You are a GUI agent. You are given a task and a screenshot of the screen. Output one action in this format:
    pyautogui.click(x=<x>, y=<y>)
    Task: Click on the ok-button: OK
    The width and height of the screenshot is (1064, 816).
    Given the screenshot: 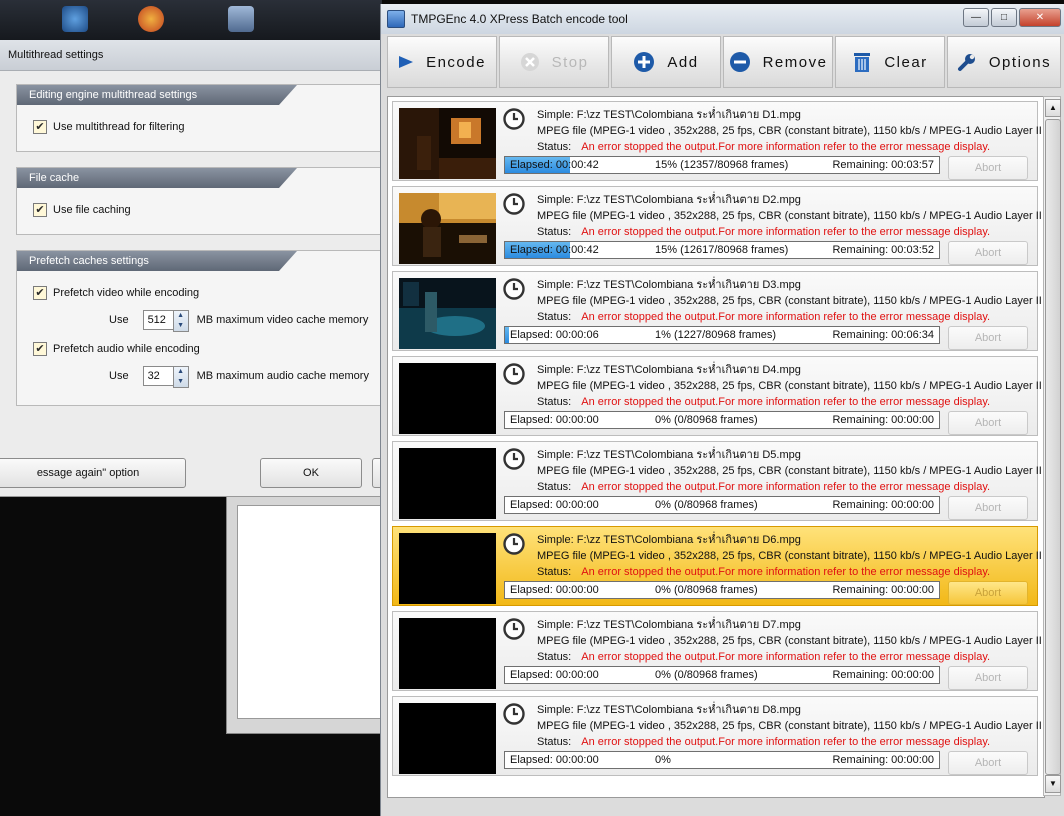 What is the action you would take?
    pyautogui.click(x=311, y=473)
    